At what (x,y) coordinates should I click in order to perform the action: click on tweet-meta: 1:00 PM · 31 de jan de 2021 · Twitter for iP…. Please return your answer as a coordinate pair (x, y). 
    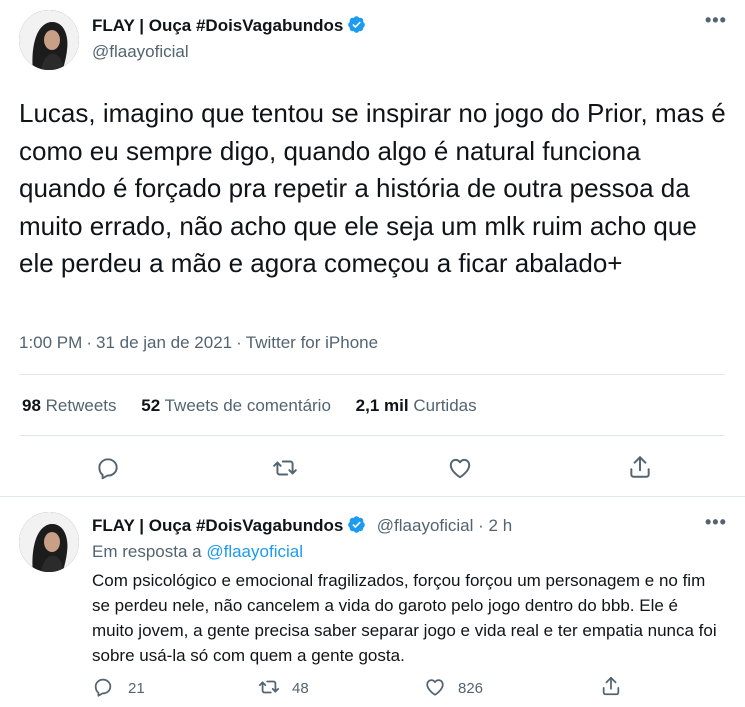
    Looking at the image, I should click on (199, 342).